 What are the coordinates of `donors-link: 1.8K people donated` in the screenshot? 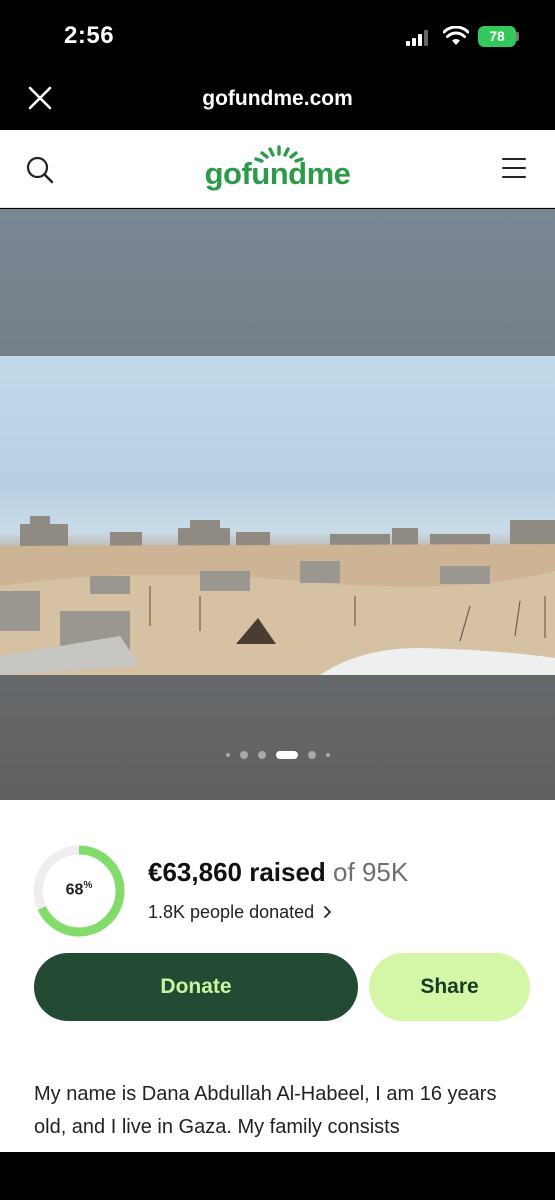 It's located at (240, 912).